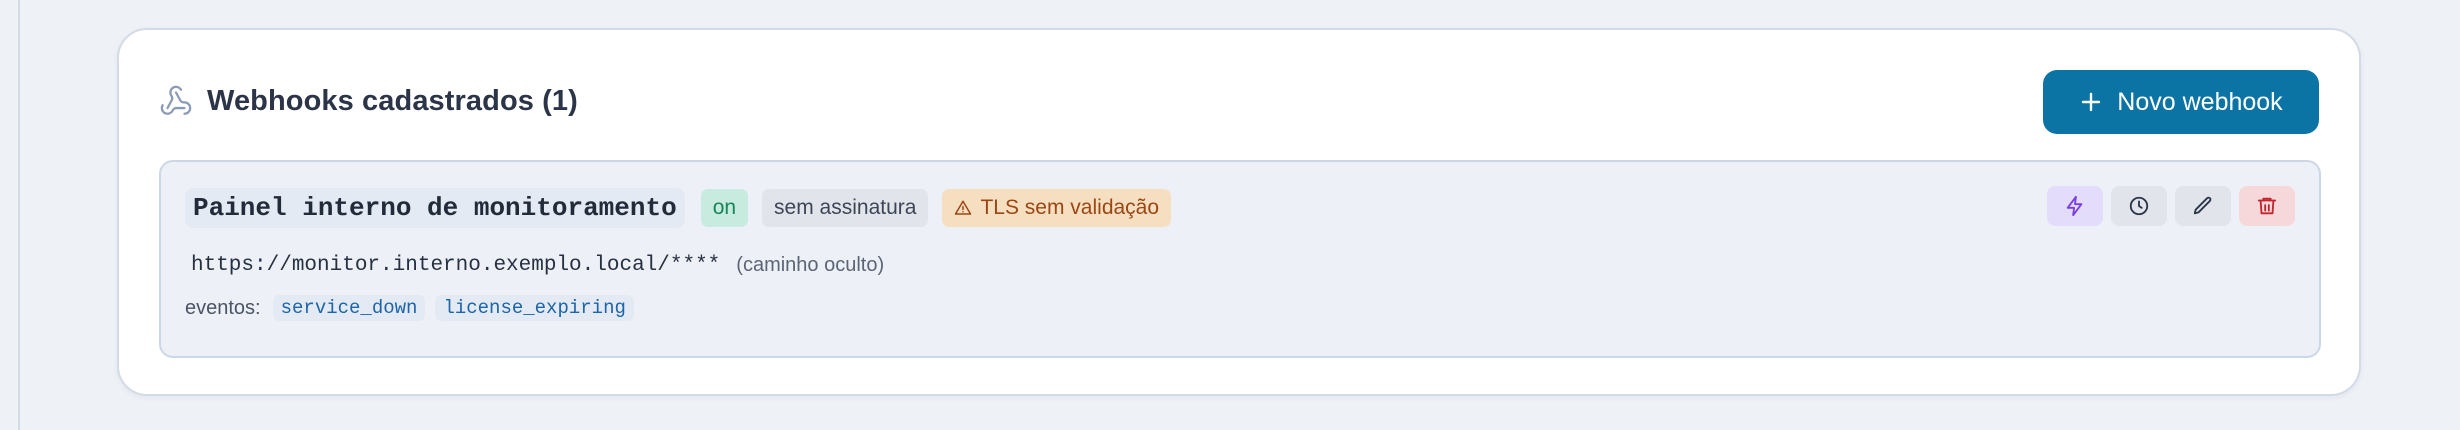 This screenshot has width=2460, height=430. I want to click on warning-triangle-icon, so click(963, 207).